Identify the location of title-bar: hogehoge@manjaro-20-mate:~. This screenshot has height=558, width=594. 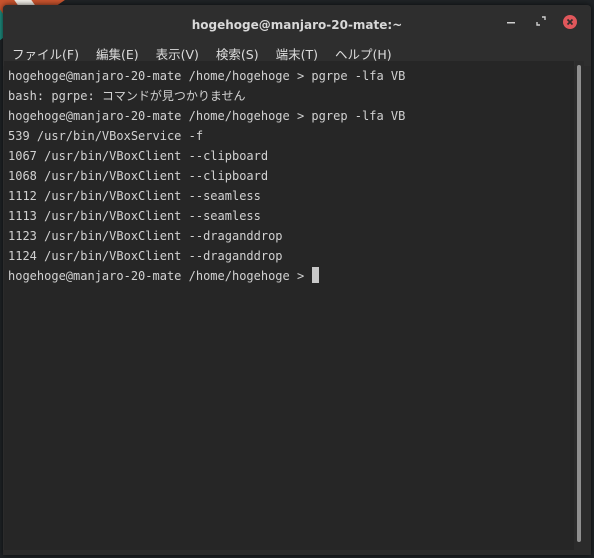
(297, 23).